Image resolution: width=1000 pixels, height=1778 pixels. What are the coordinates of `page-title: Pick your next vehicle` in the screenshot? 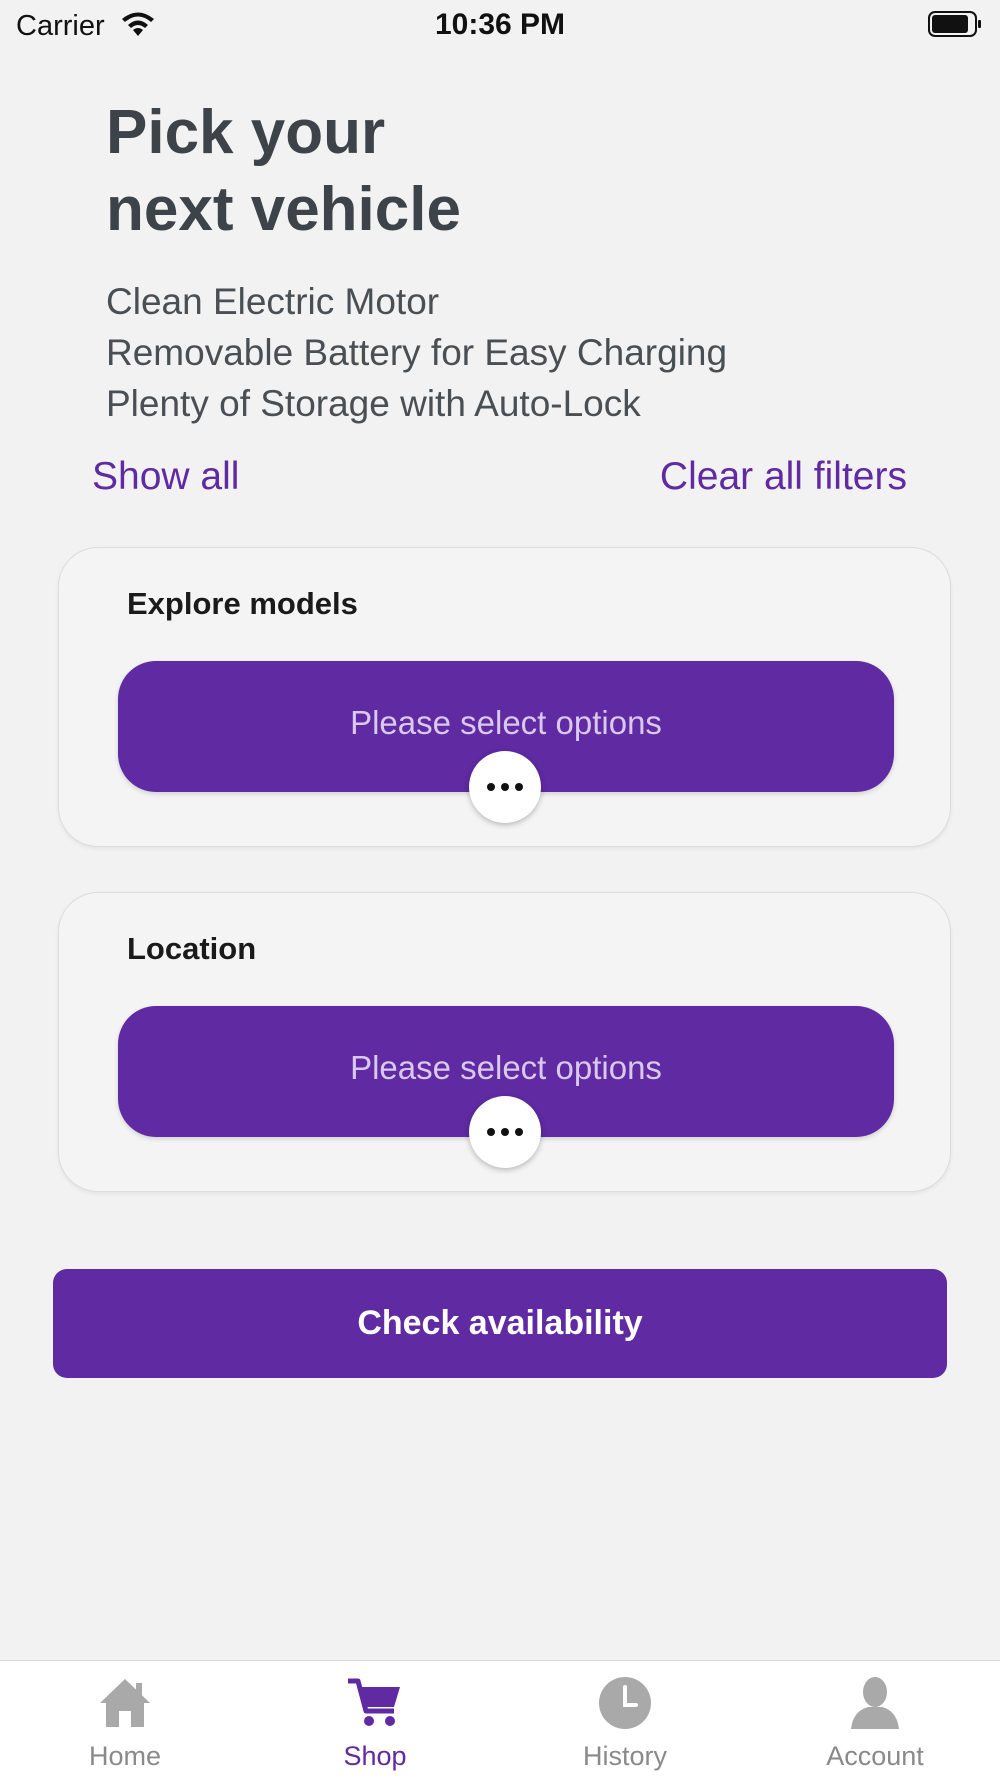 It's located at (283, 171).